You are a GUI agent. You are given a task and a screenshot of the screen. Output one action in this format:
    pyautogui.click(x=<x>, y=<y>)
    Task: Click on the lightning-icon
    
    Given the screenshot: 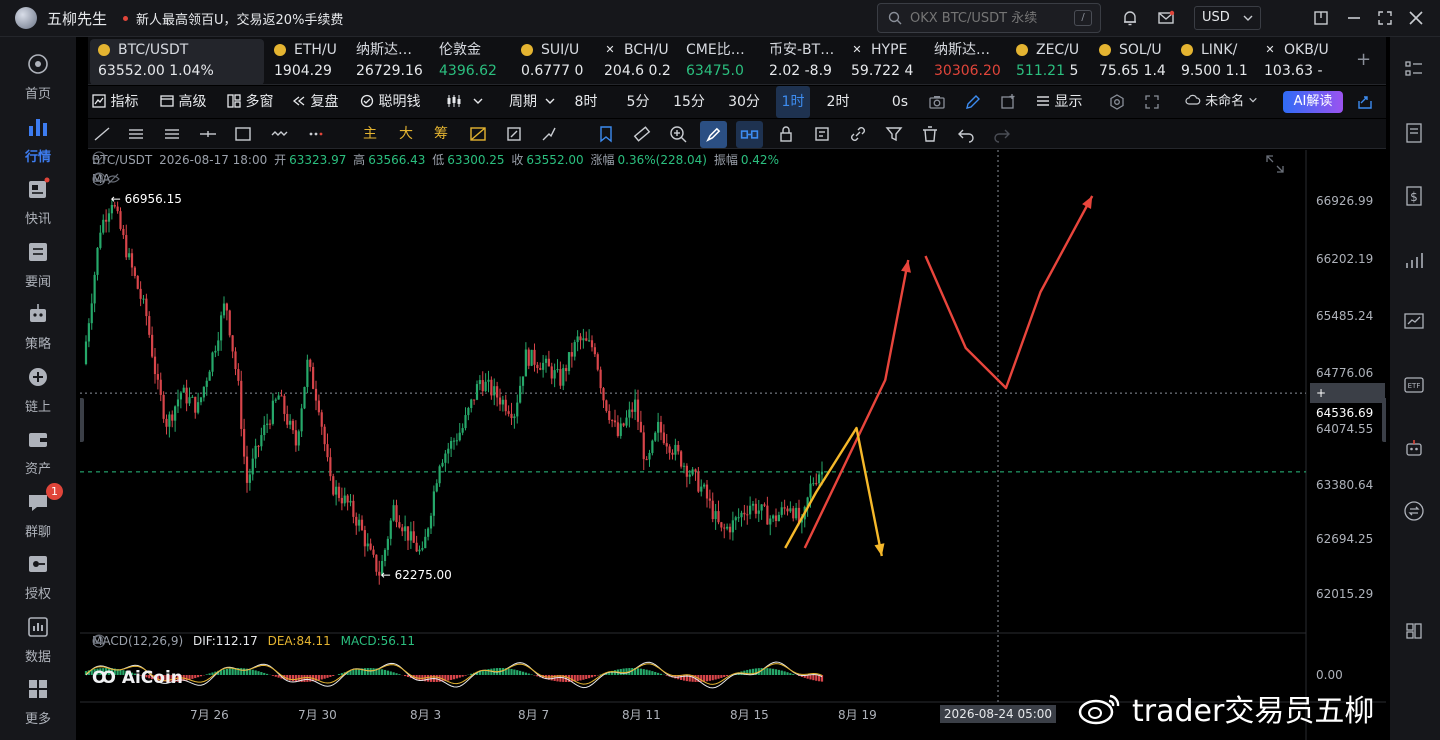 What is the action you would take?
    pyautogui.click(x=549, y=134)
    